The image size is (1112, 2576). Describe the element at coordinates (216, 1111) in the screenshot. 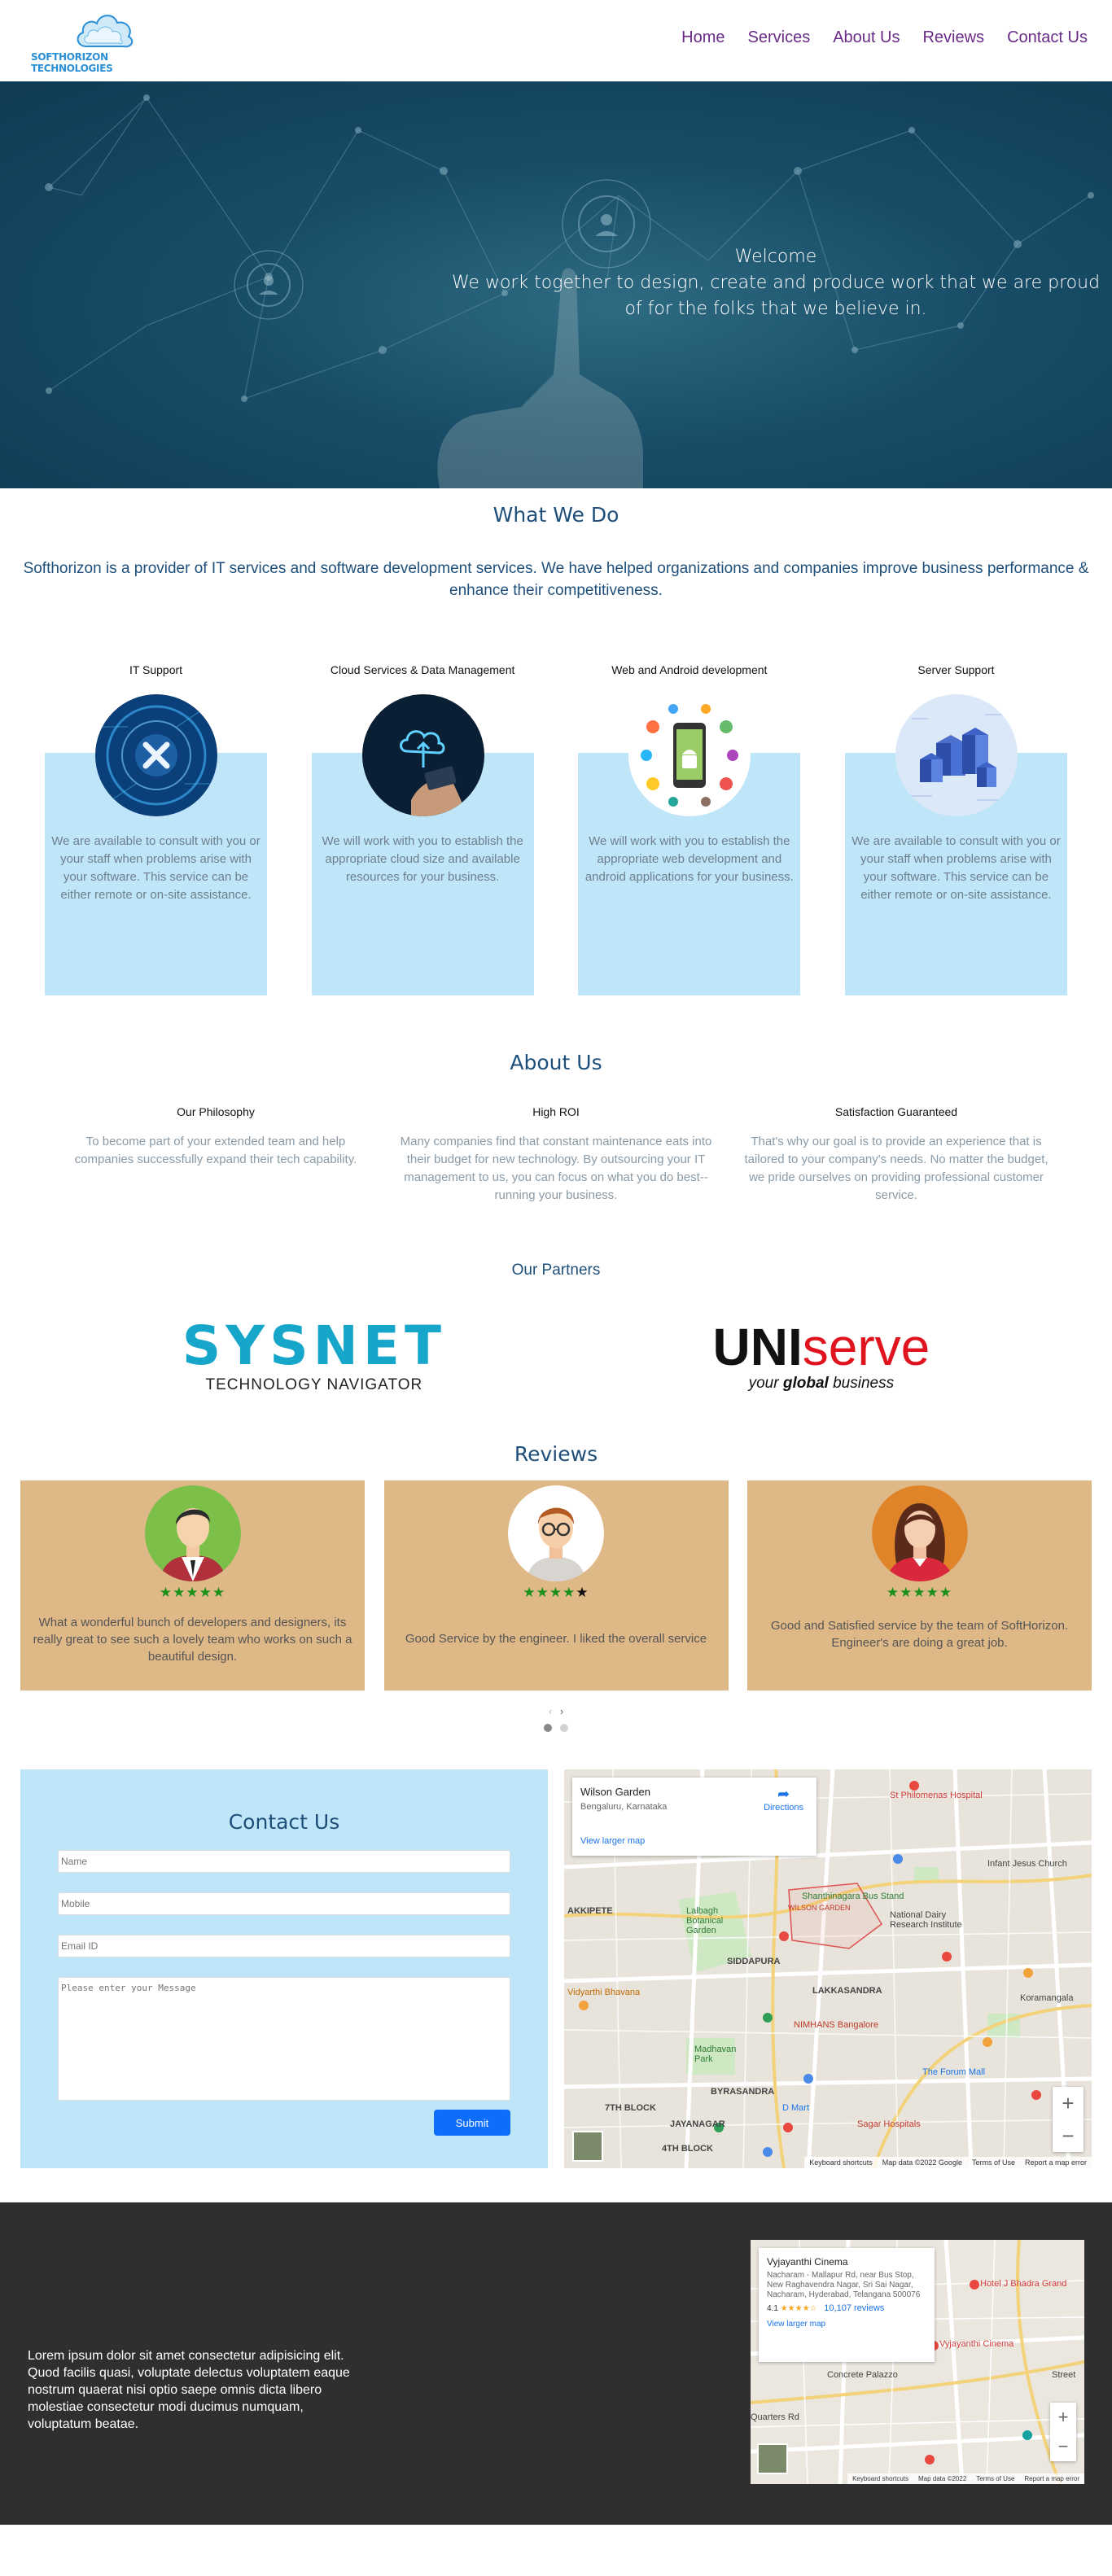

I see `about-col-title: Our Philosophy` at that location.